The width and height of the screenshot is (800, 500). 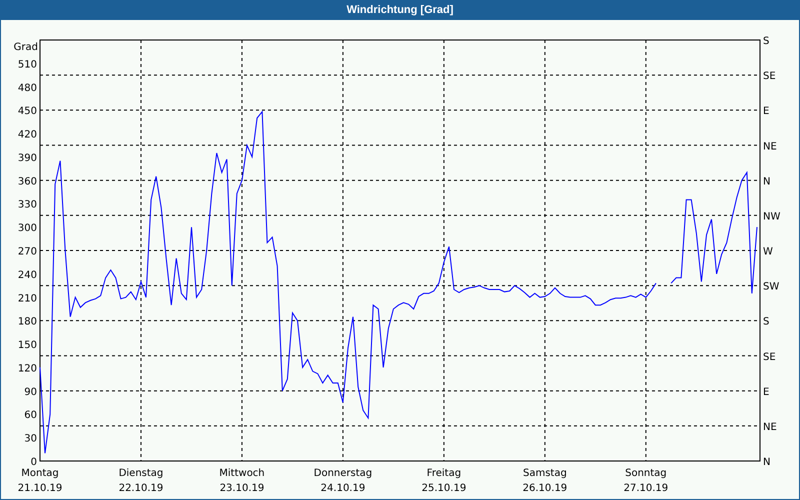 I want to click on y-tick-label: 0, so click(x=33, y=462).